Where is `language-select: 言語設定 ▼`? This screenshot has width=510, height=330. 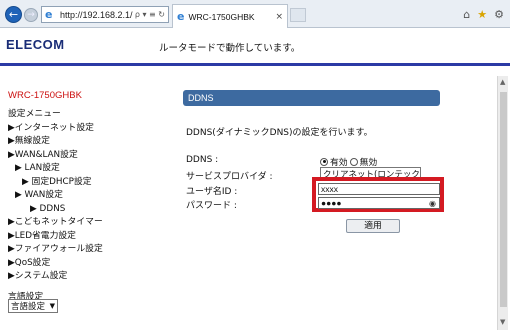
language-select: 言語設定 ▼ is located at coordinates (33, 306).